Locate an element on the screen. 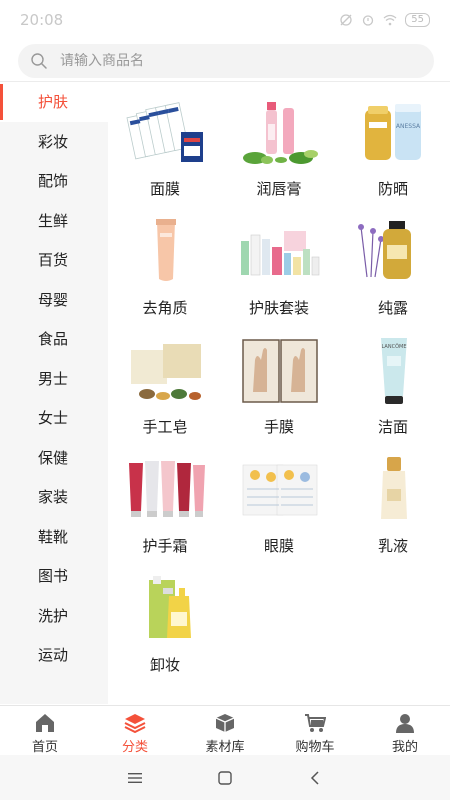  tab-label: 购物车 is located at coordinates (315, 747).